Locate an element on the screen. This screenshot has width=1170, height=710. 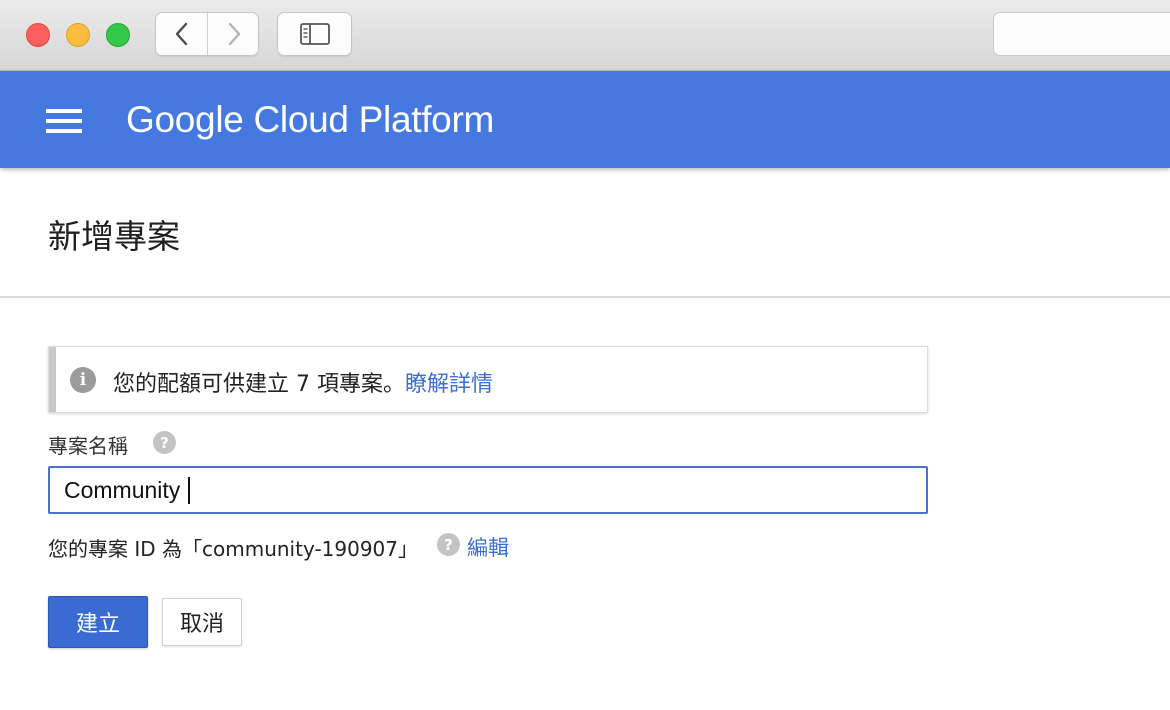
project-name-label: 專案名稱 is located at coordinates (88, 446).